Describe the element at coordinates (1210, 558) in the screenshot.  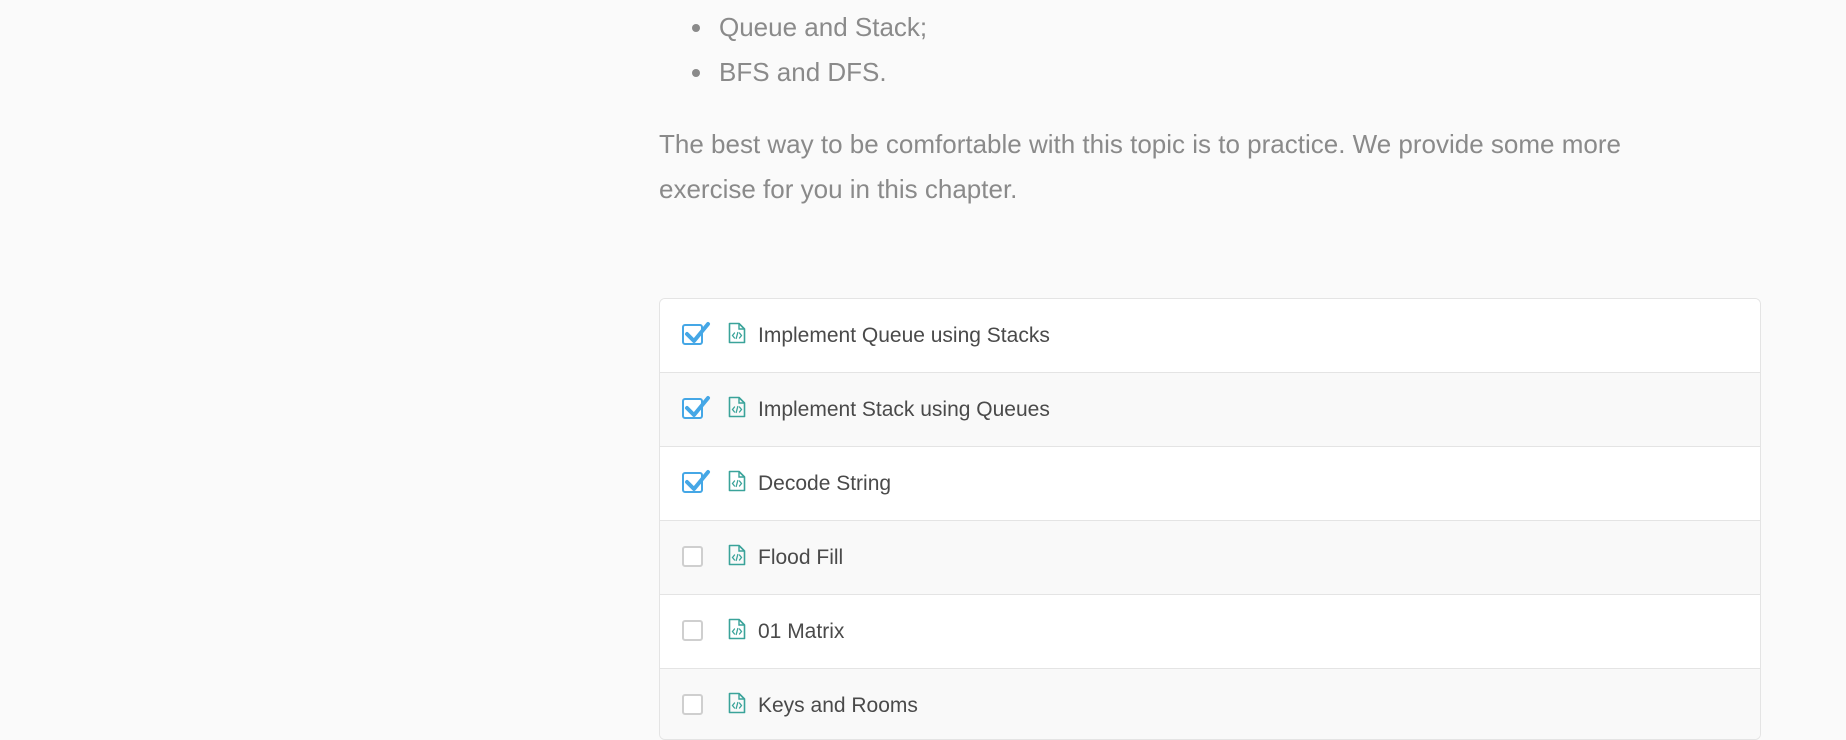
I see `problem-row: Flood Fill` at that location.